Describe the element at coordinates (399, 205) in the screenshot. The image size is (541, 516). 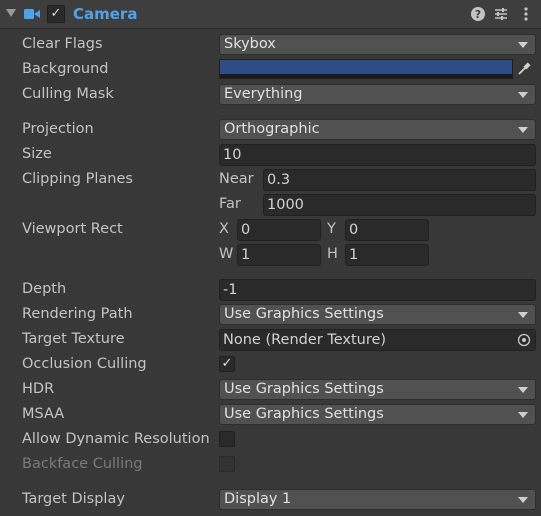
I see `far-input: 1000` at that location.